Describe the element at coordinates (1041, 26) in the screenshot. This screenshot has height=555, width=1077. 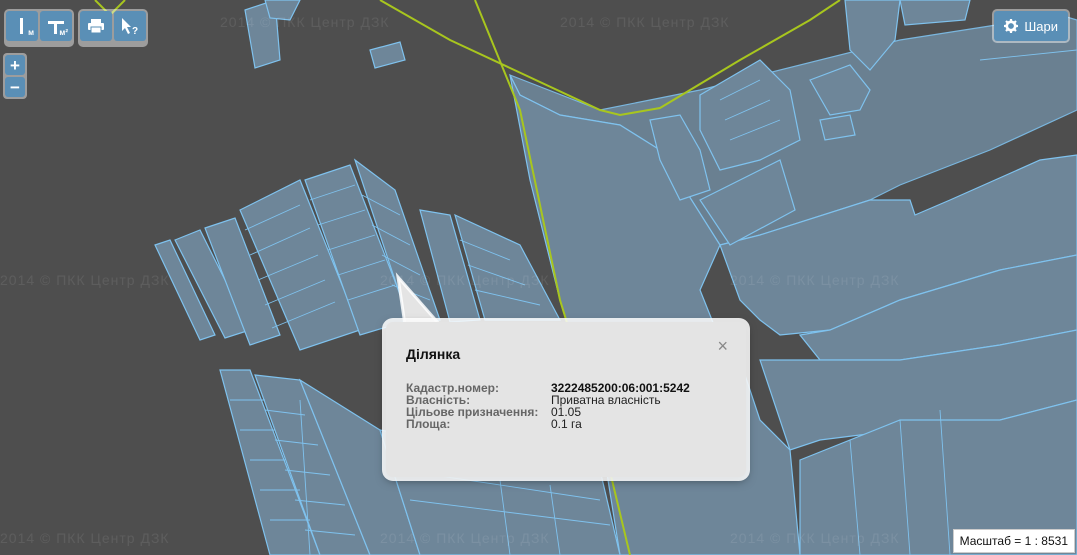
I see `layers-label: Шари` at that location.